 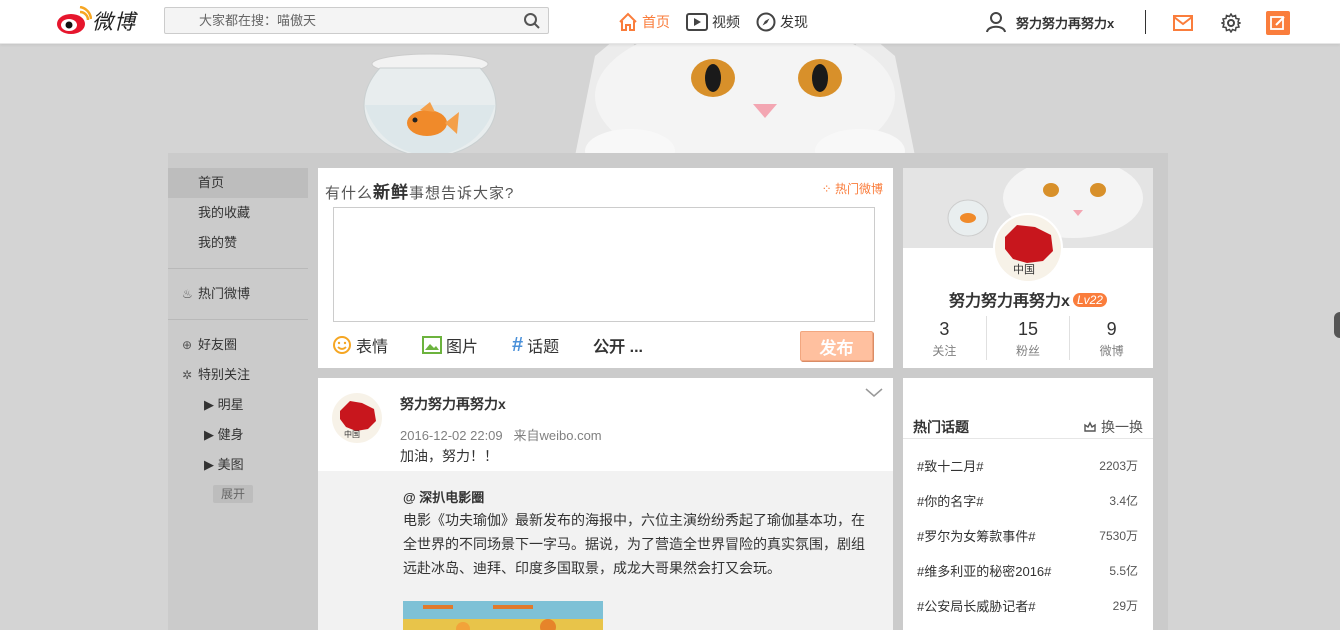 I want to click on feed-author-name: 努力努力再努力x, so click(x=453, y=404).